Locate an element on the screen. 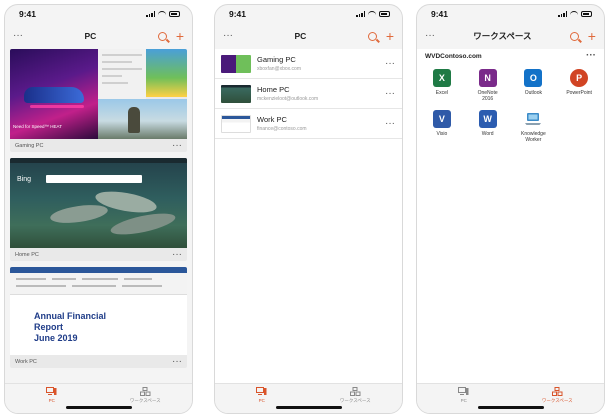  list-item: Home PC mckenzieloot@outlook.com ··· is located at coordinates (308, 94).